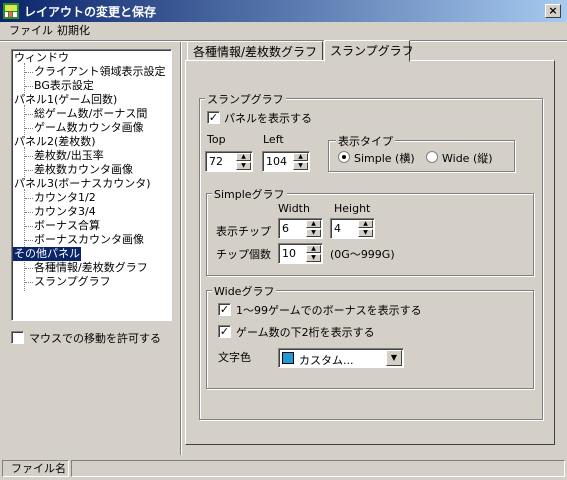  I want to click on chip-width-value: 6, so click(285, 228).